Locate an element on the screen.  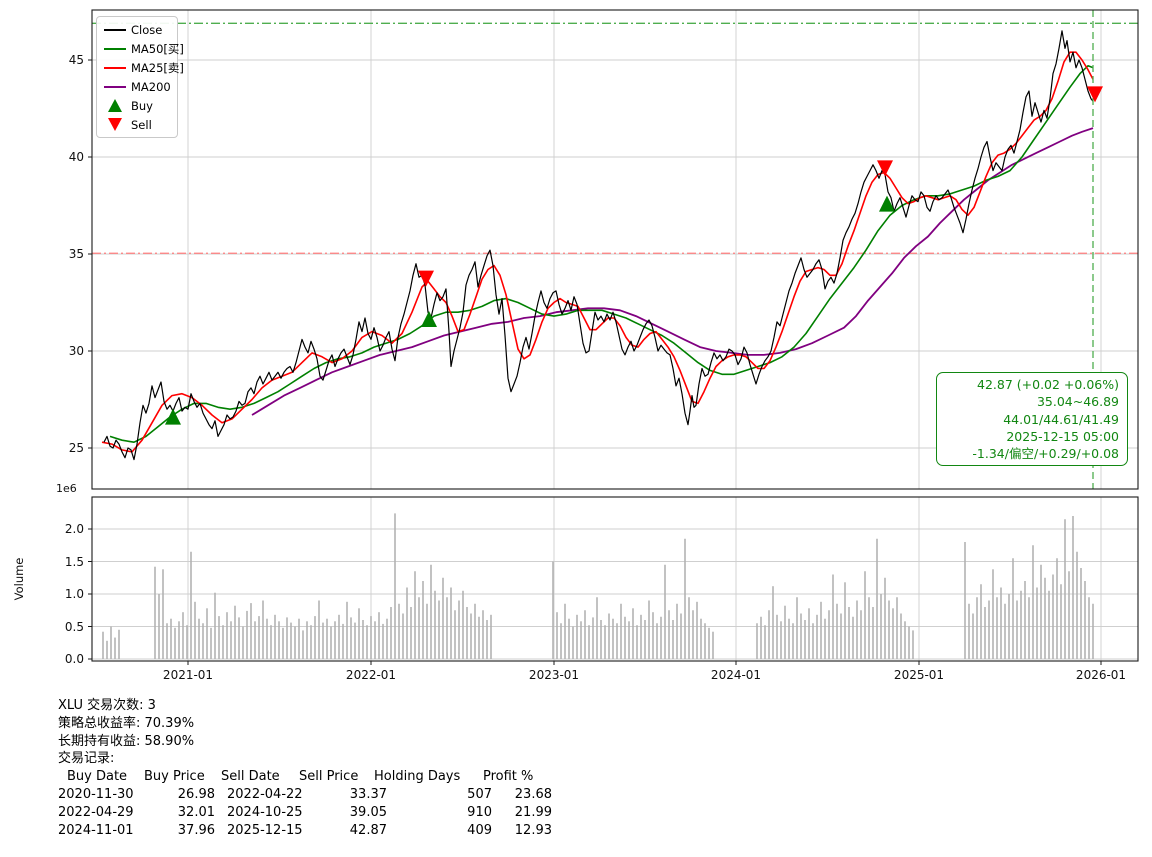
trade-table-header-cell: Profit % is located at coordinates (508, 777).